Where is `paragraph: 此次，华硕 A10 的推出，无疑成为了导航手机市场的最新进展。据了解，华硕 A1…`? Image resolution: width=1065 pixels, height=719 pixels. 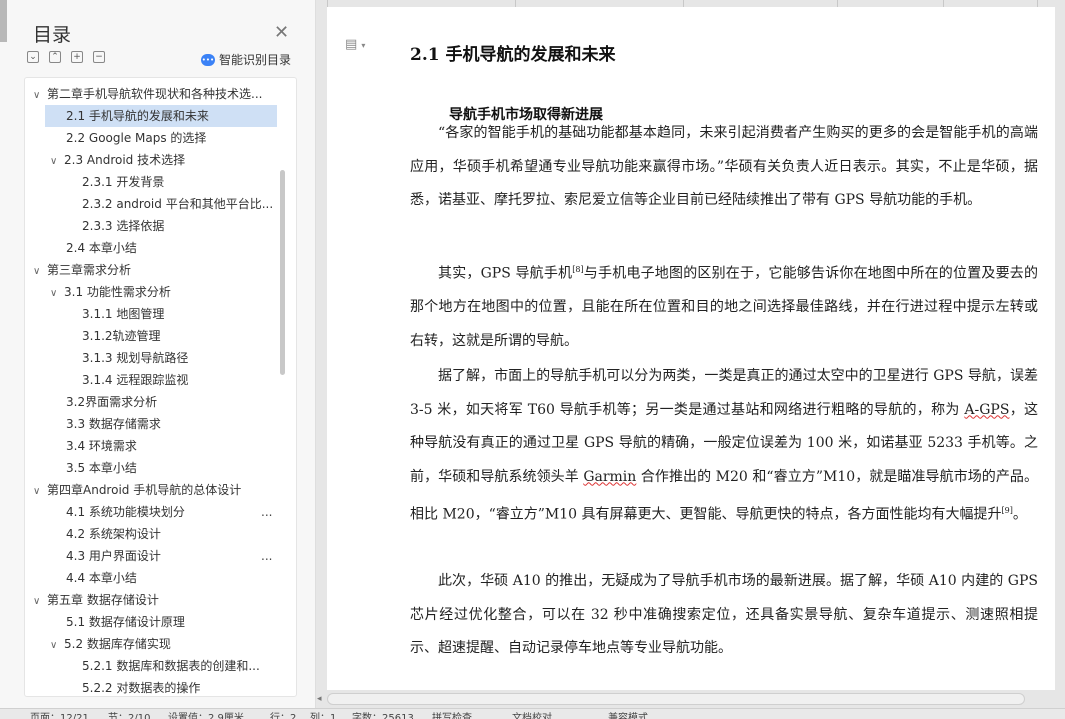 paragraph: 此次，华硕 A10 的推出，无疑成为了导航手机市场的最新进展。据了解，华硕 A1… is located at coordinates (724, 614).